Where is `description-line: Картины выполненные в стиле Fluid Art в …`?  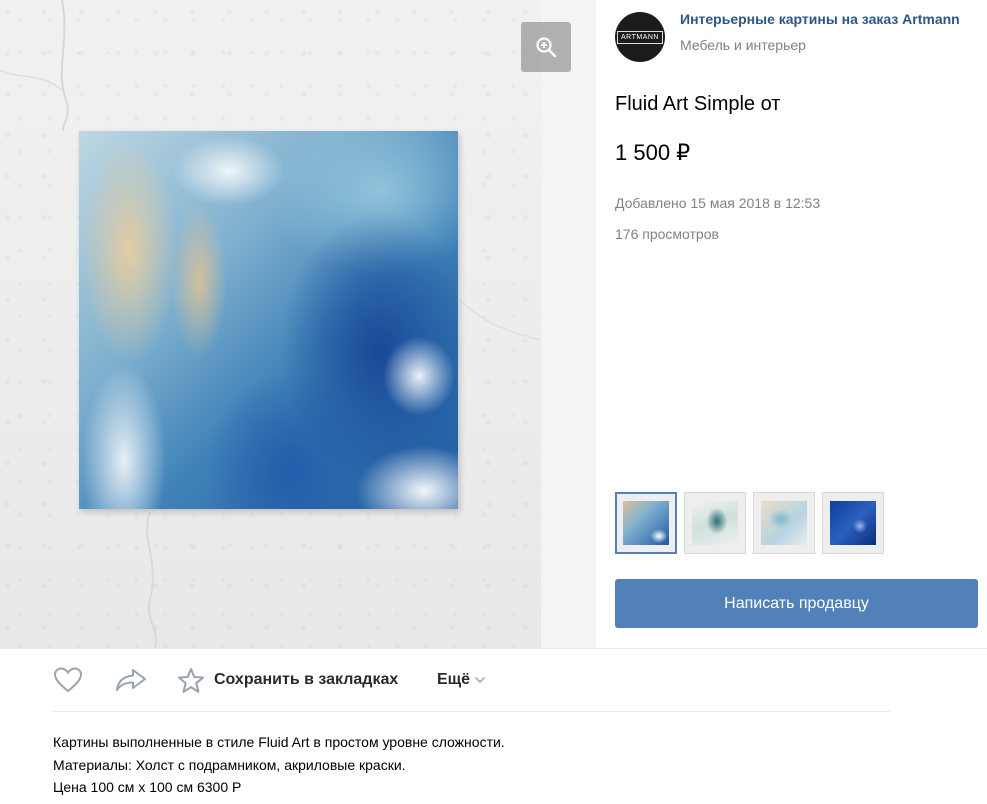
description-line: Картины выполненные в стиле Fluid Art в … is located at coordinates (279, 742).